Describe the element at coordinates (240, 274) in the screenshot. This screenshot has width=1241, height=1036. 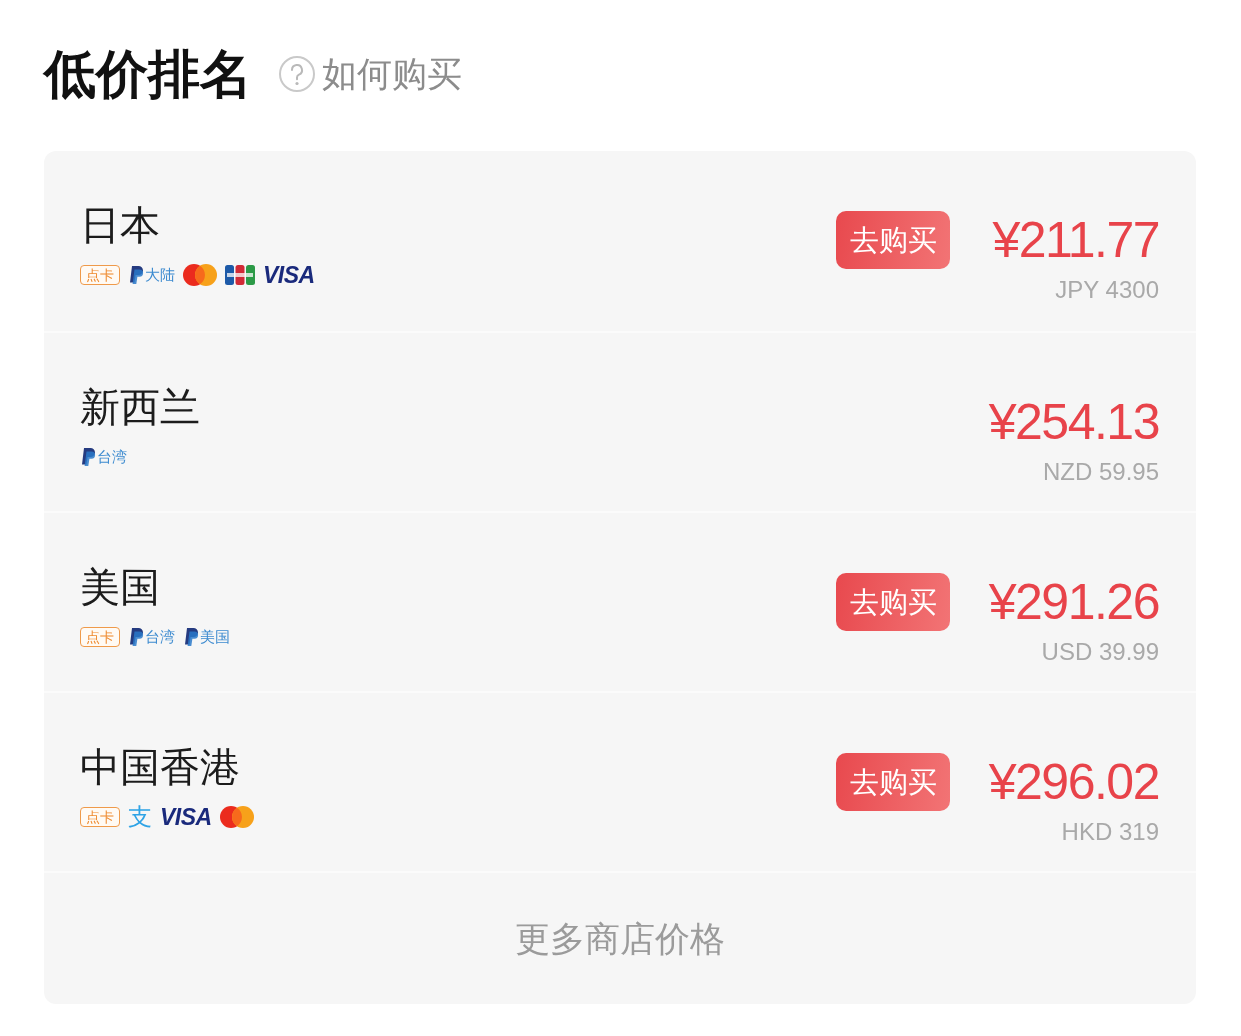
I see `striped-card-icon` at that location.